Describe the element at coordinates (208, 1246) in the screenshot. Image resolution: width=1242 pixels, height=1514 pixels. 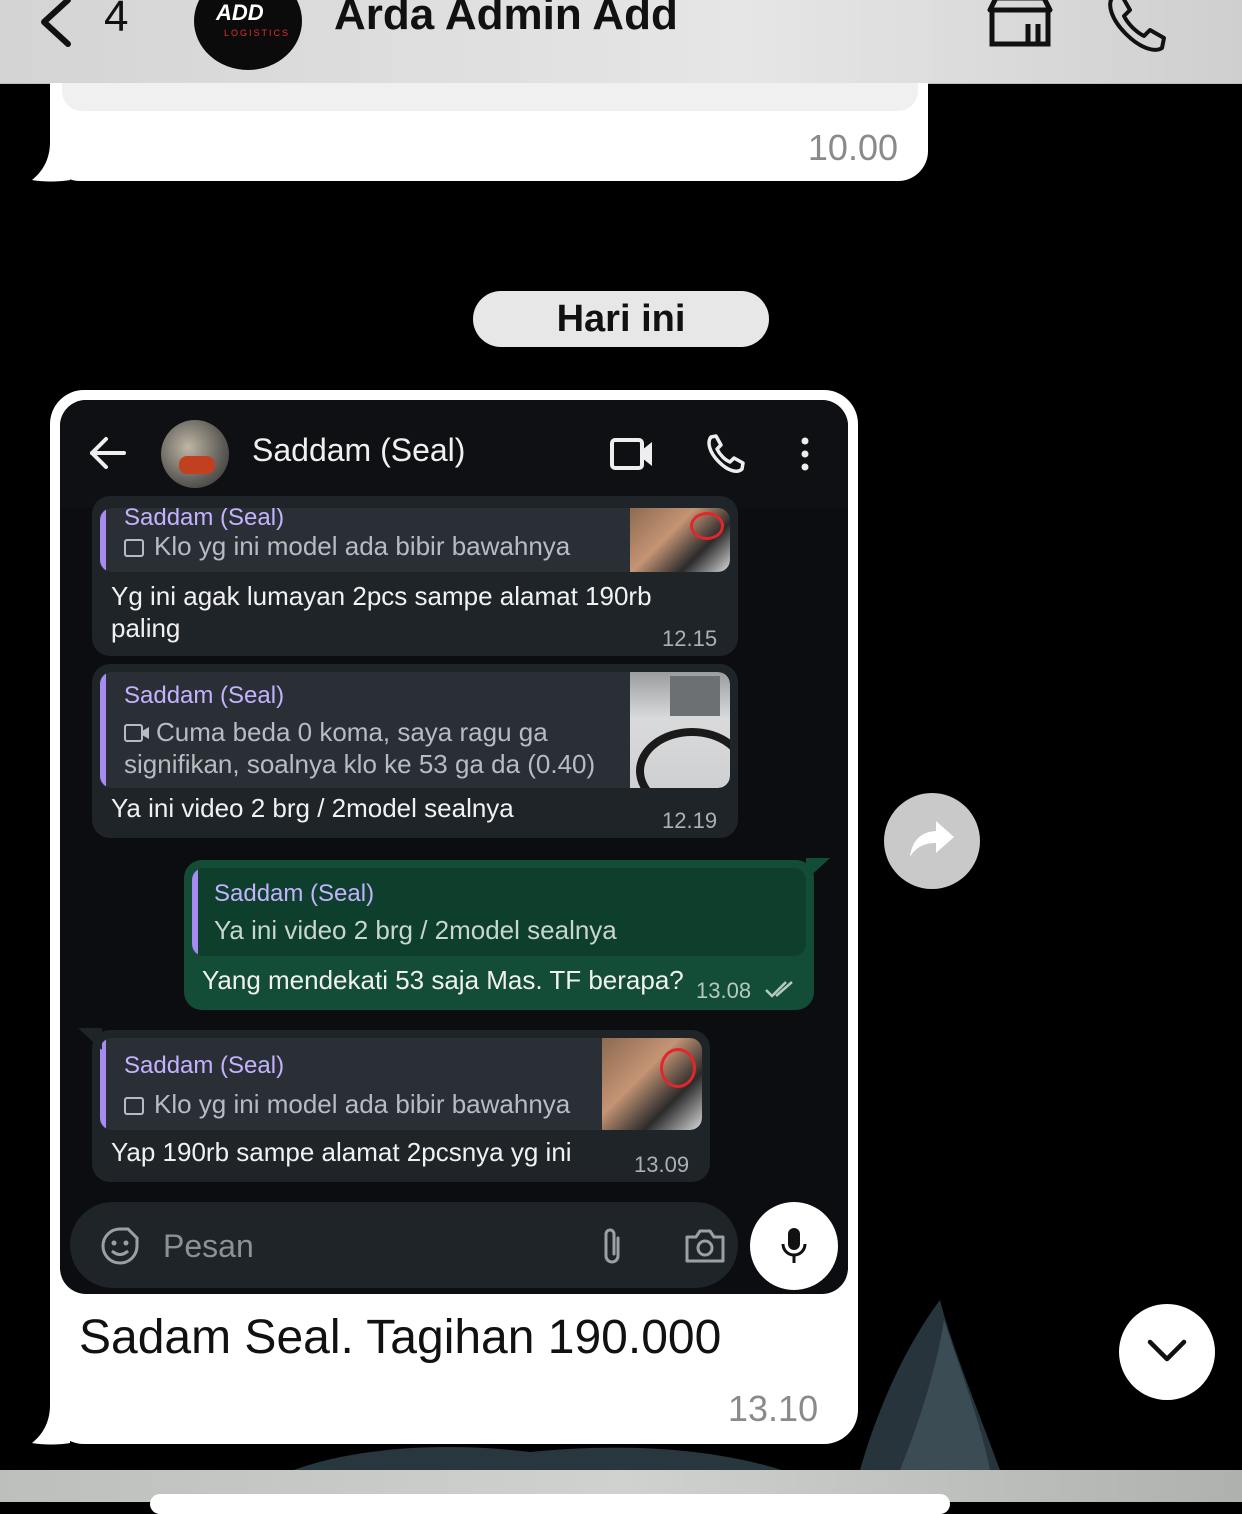
I see `input-placeholder: Pesan` at that location.